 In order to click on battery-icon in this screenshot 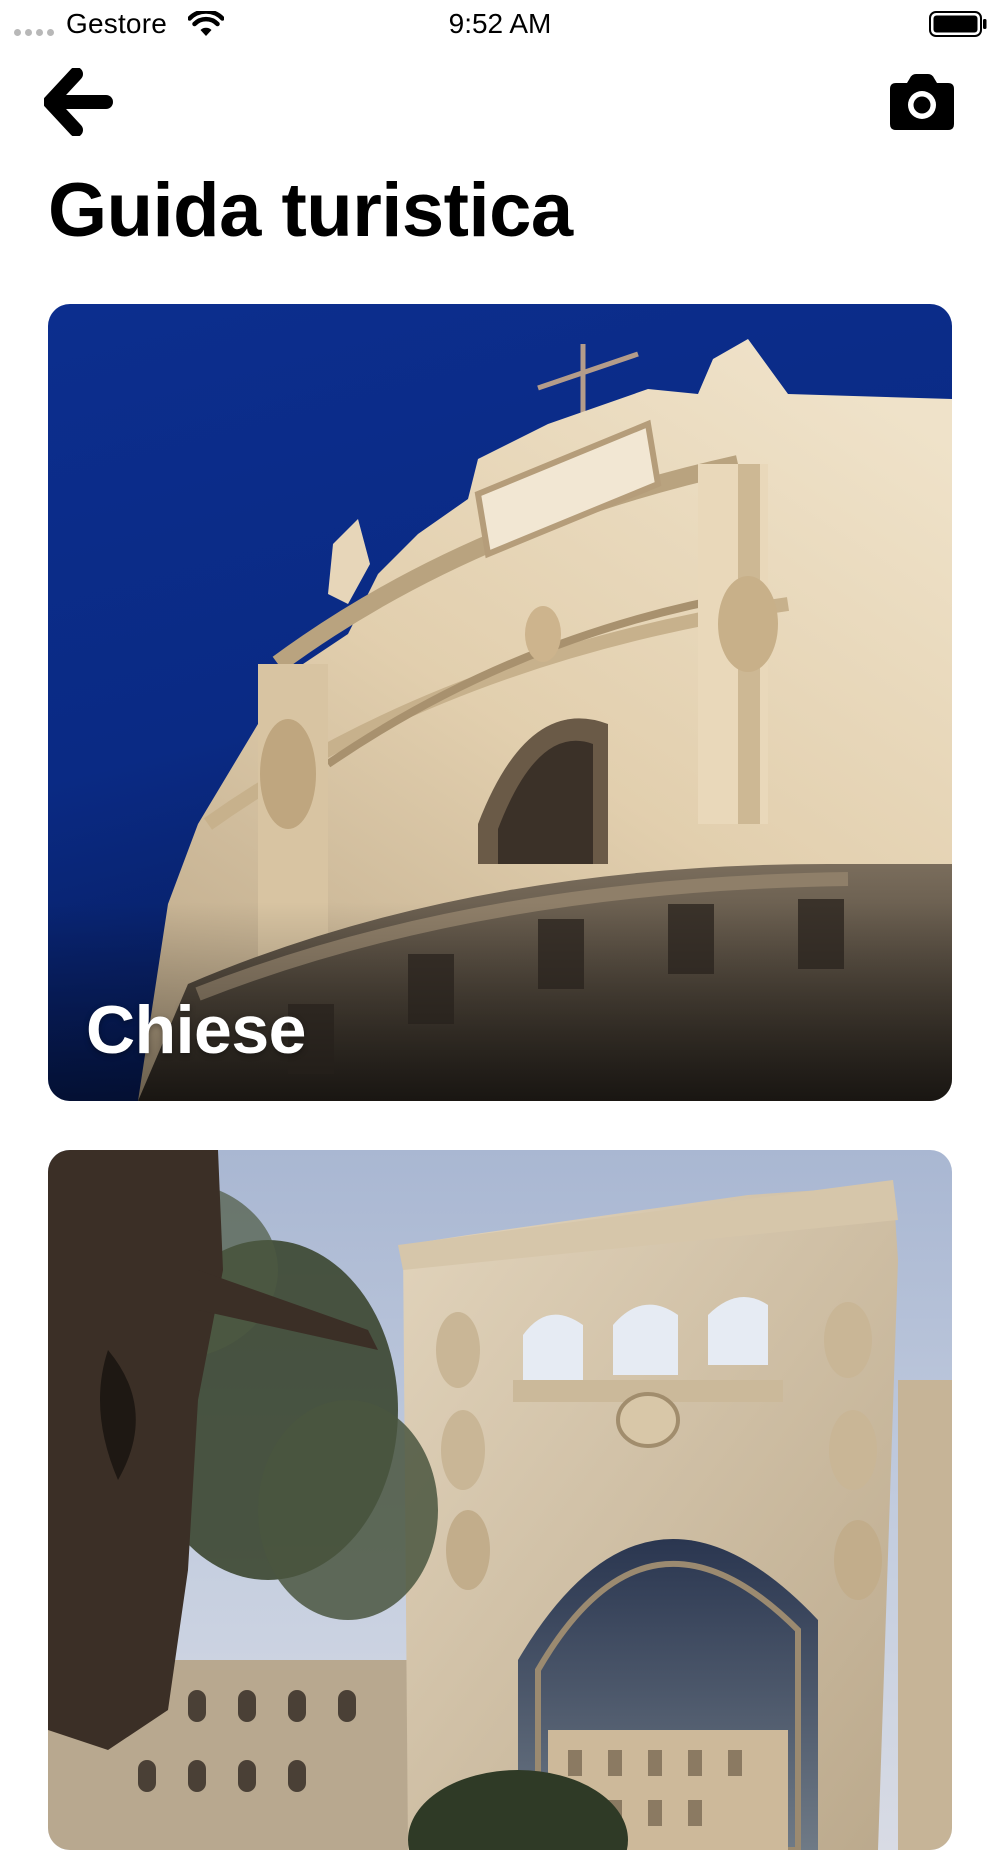, I will do `click(958, 24)`.